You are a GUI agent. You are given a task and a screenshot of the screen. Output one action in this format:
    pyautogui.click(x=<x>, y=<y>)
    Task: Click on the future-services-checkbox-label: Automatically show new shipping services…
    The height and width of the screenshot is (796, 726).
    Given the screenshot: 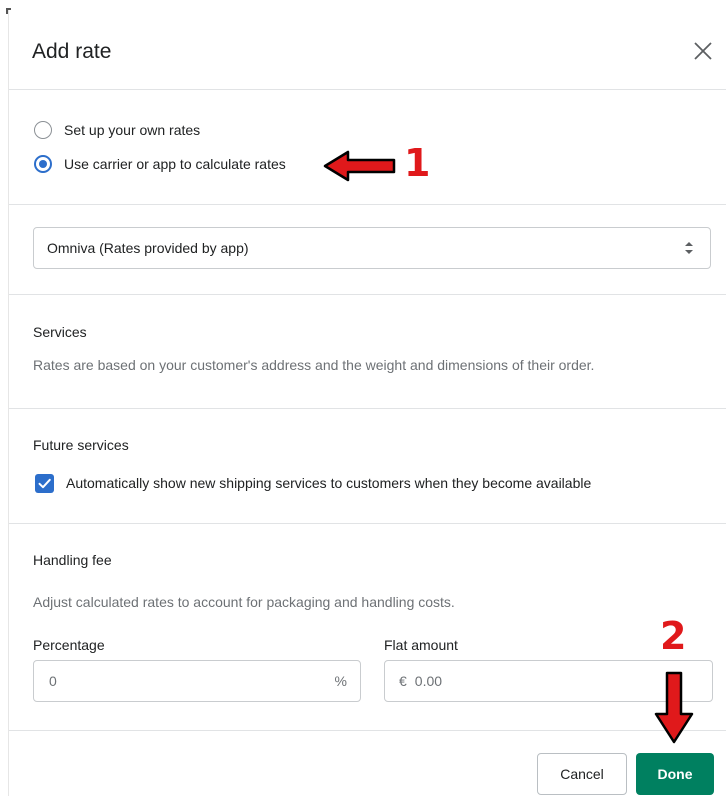 What is the action you would take?
    pyautogui.click(x=329, y=483)
    